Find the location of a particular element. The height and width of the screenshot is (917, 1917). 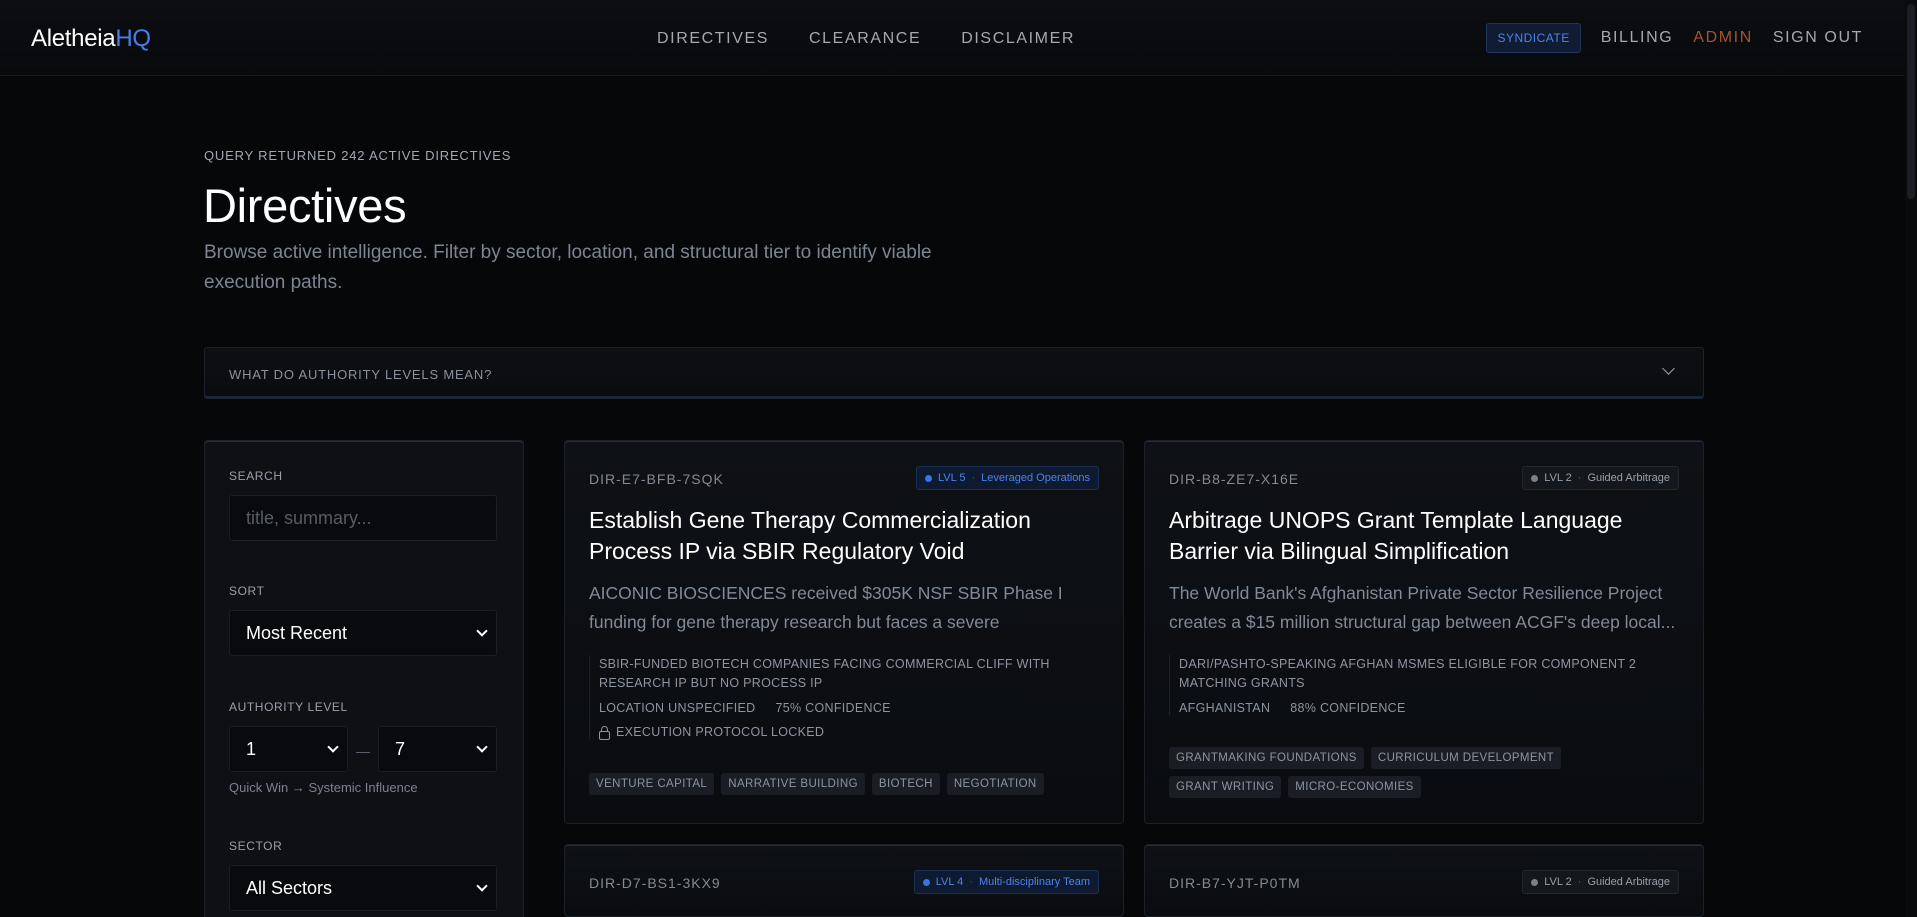

tag: BIOTECH is located at coordinates (905, 784).